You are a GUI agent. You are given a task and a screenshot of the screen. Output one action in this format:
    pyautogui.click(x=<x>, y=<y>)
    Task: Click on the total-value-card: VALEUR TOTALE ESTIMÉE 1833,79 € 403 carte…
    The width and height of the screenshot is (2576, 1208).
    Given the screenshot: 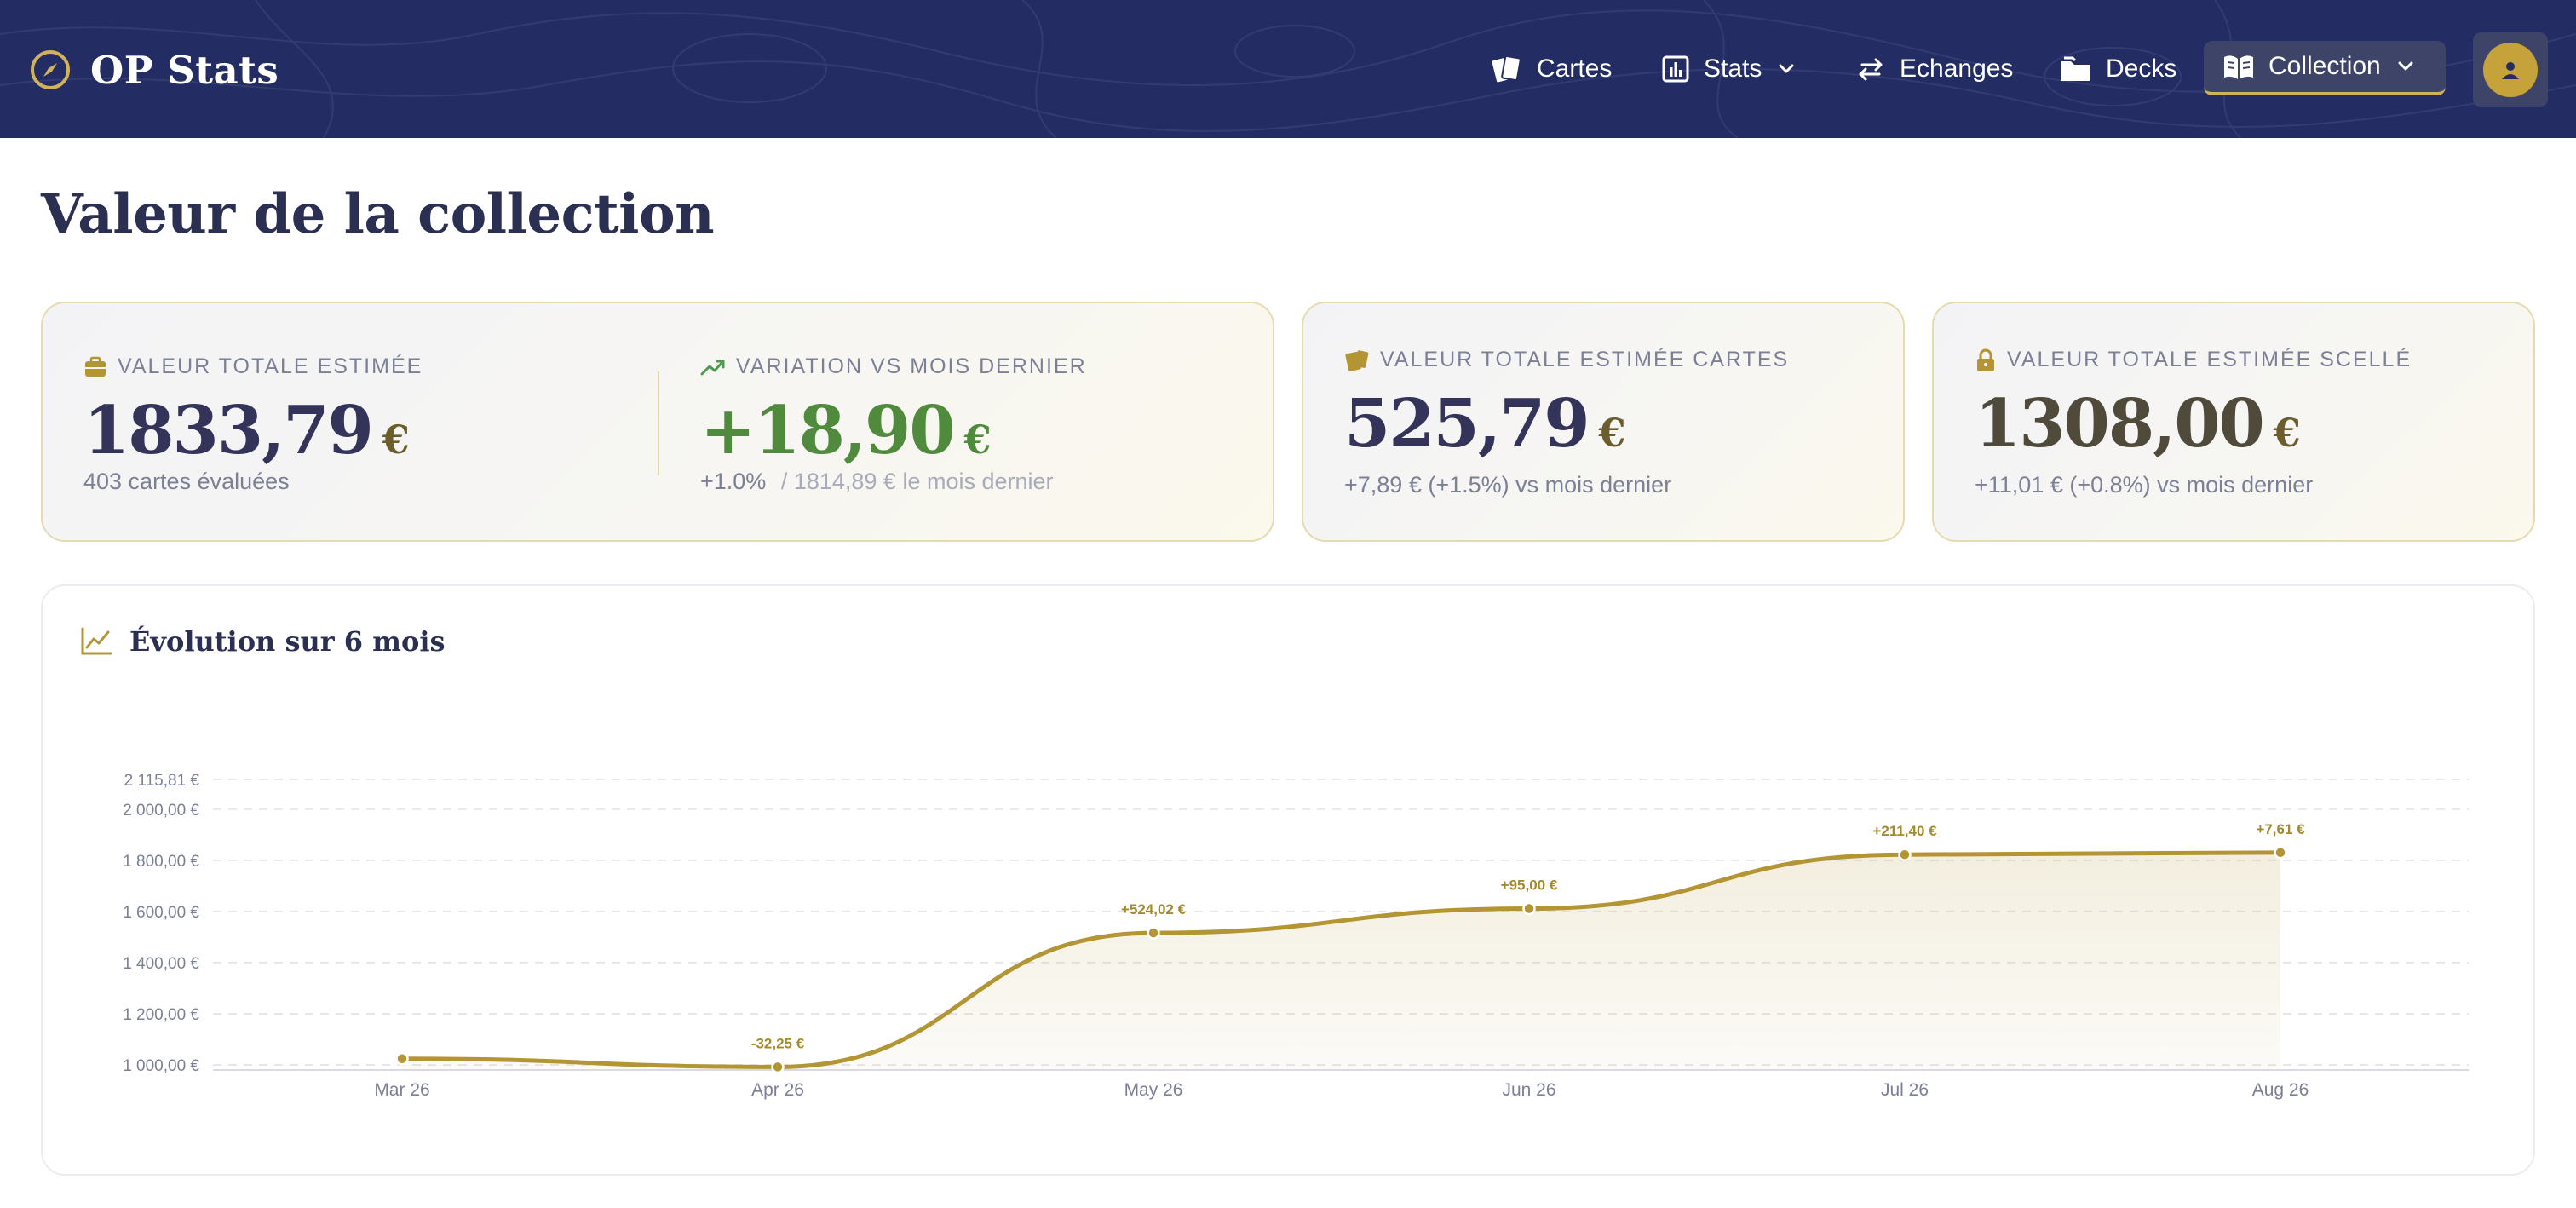 What is the action you would take?
    pyautogui.click(x=658, y=422)
    